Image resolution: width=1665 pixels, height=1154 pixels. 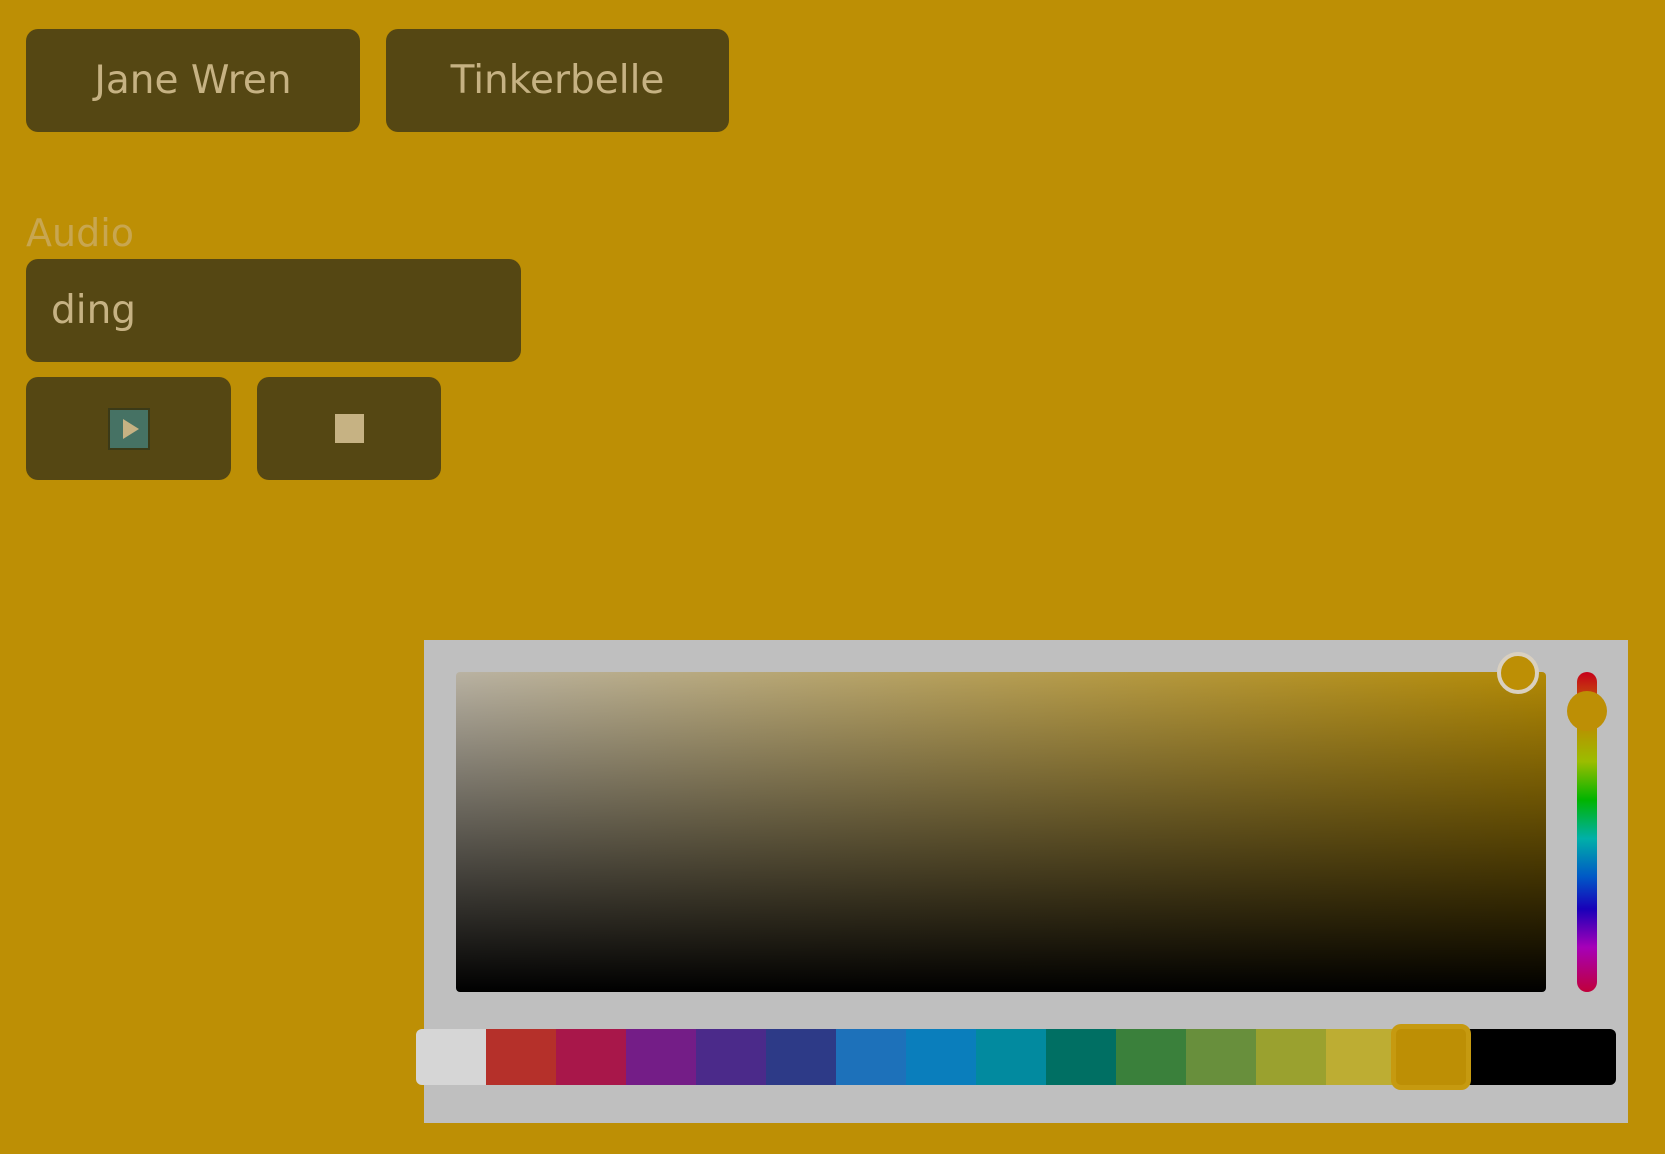 What do you see at coordinates (1081, 1057) in the screenshot?
I see `swatch-teal` at bounding box center [1081, 1057].